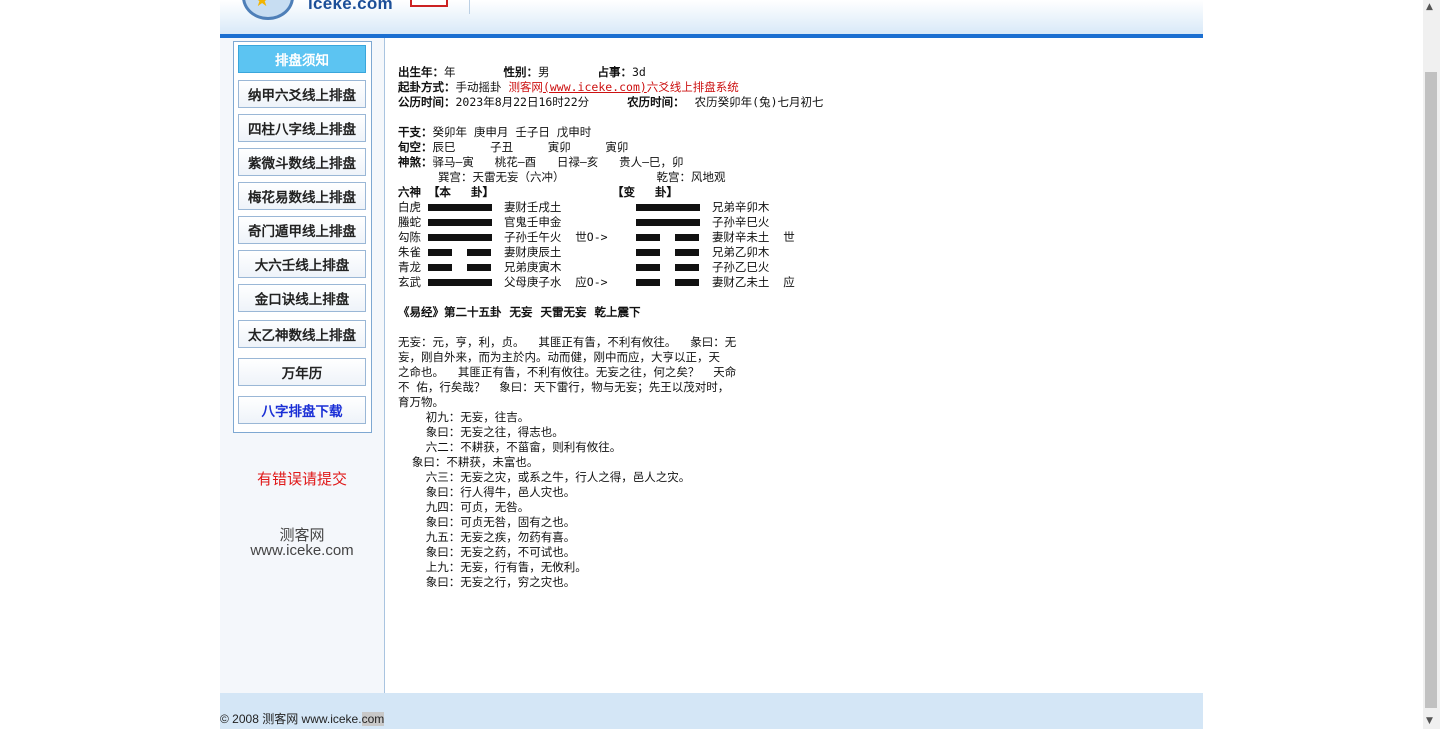  What do you see at coordinates (450, 72) in the screenshot?
I see `birth-year-value: 年` at bounding box center [450, 72].